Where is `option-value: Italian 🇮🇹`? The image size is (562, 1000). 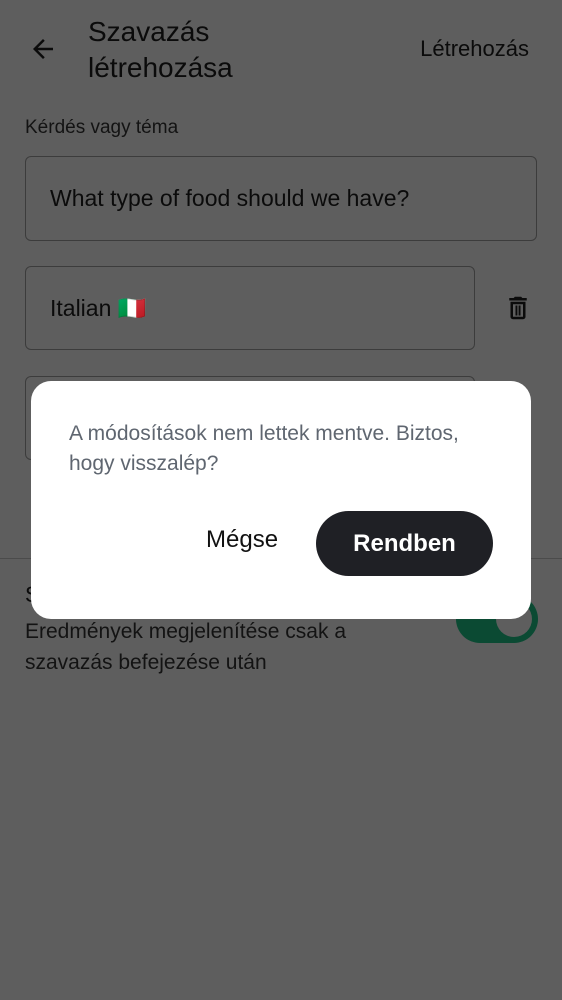
option-value: Italian 🇮🇹 is located at coordinates (98, 307).